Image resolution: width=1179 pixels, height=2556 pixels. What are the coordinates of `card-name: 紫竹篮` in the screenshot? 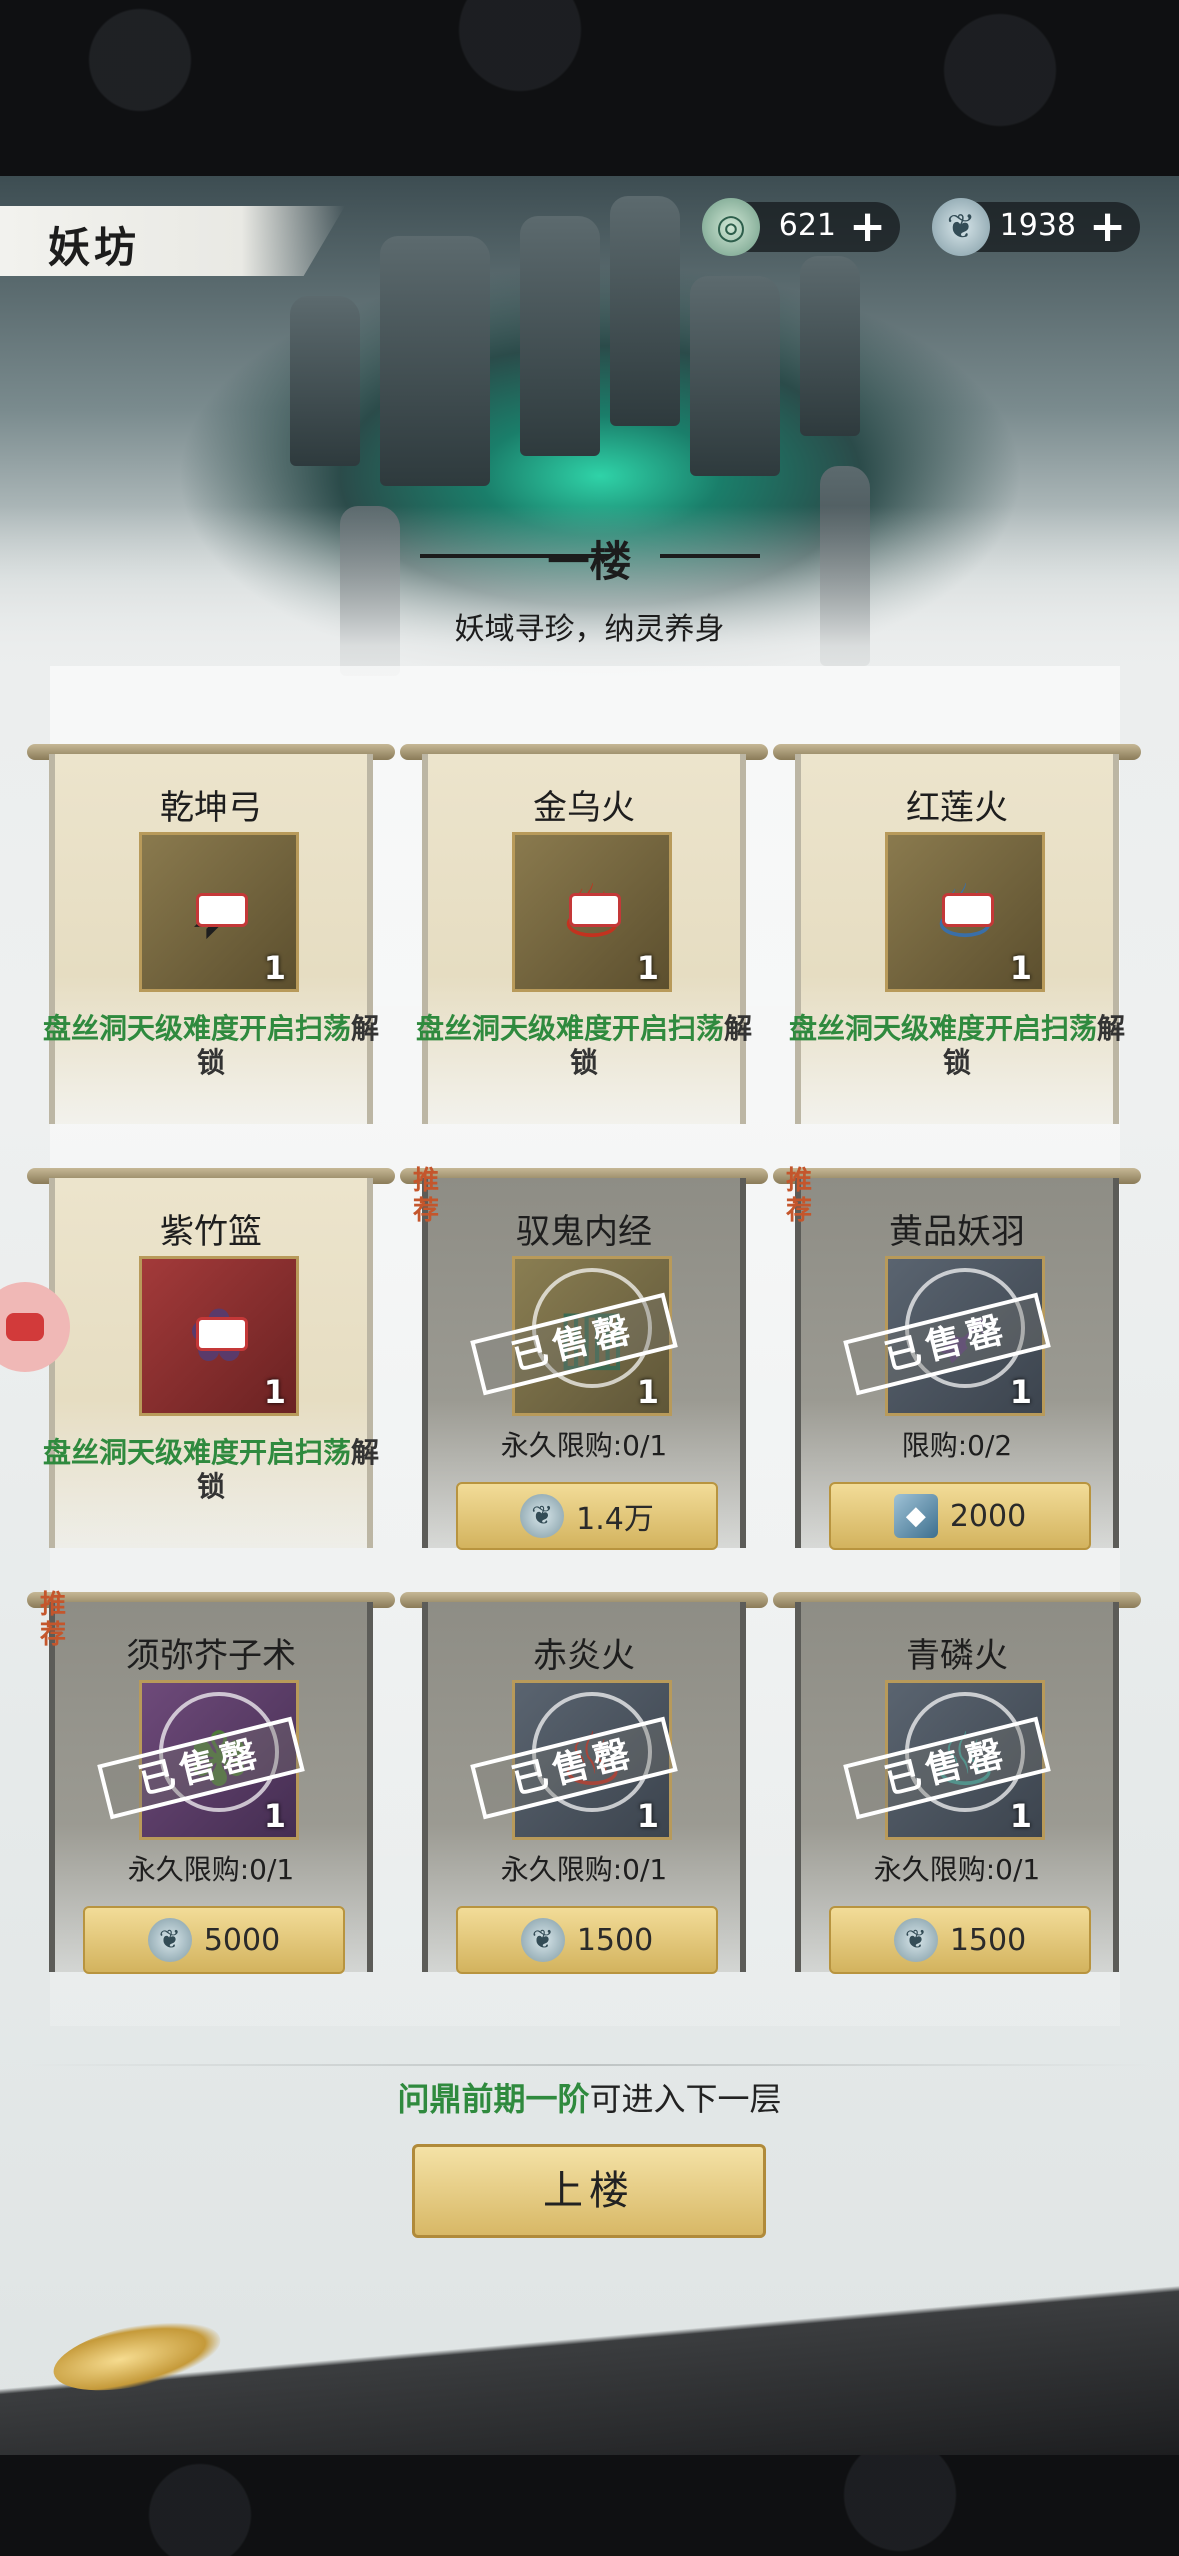 It's located at (211, 1232).